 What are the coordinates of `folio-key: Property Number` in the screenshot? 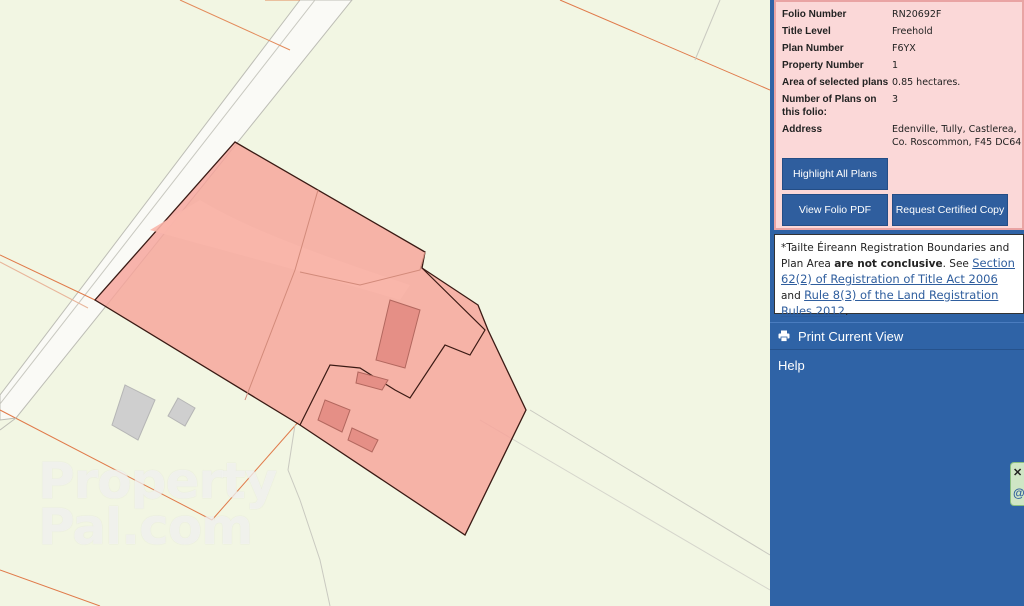 It's located at (823, 65).